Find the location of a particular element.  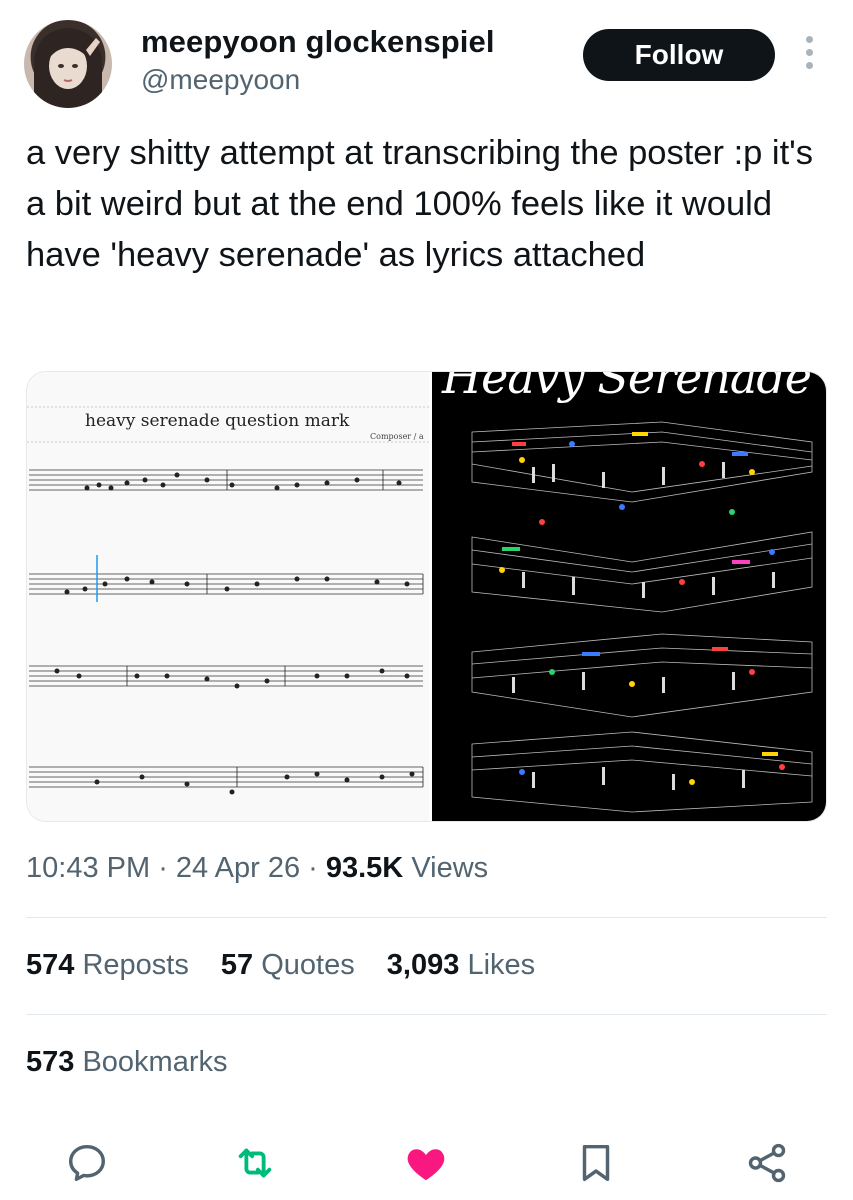

likes-count: 3,093 is located at coordinates (423, 965).